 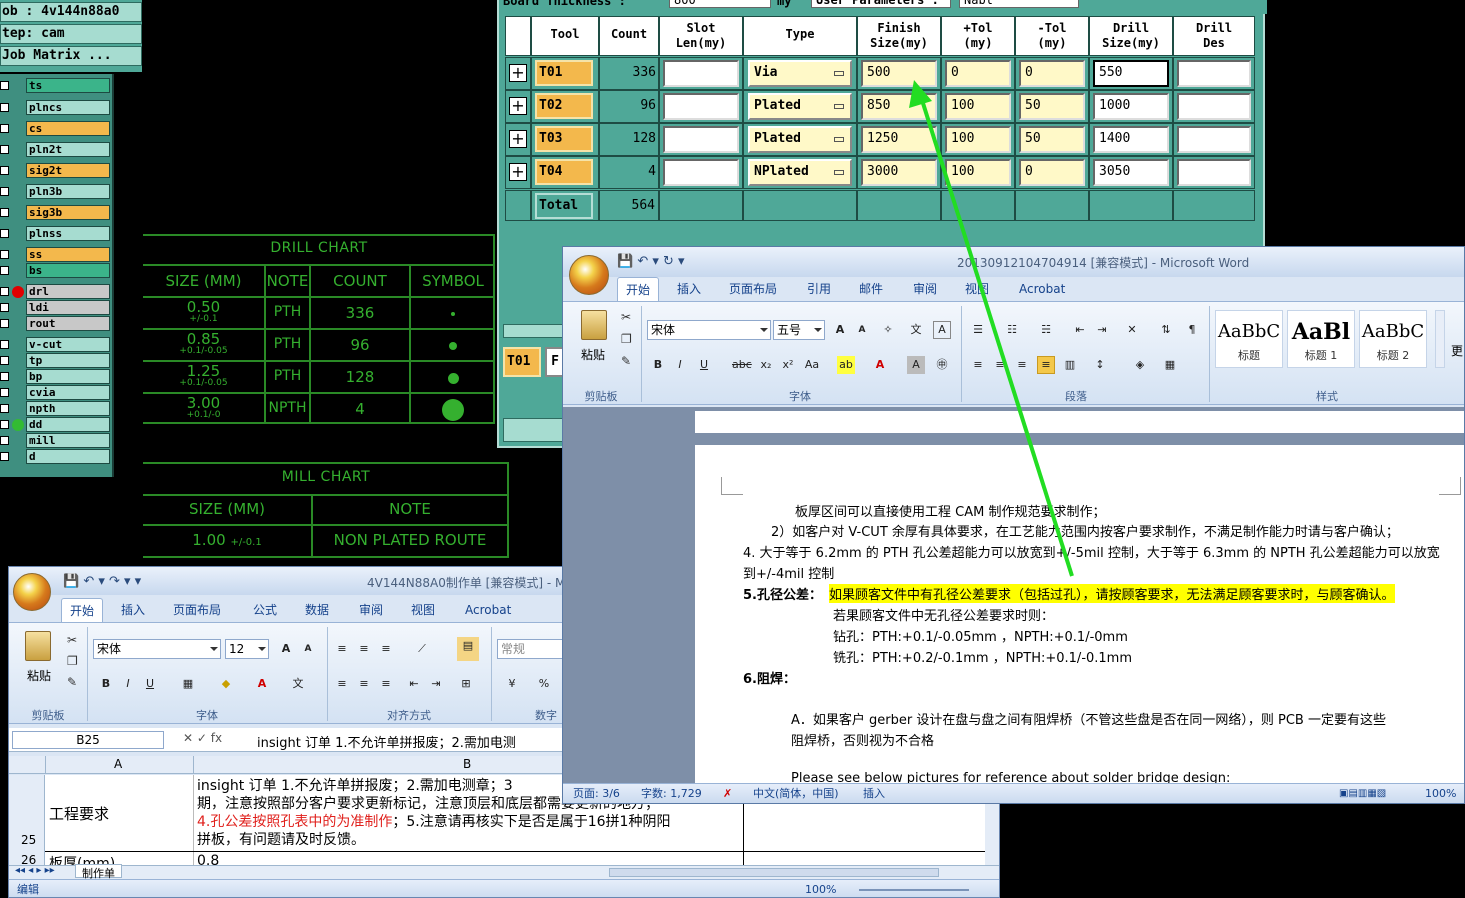 What do you see at coordinates (997, 338) in the screenshot?
I see `annotation-arrow-line` at bounding box center [997, 338].